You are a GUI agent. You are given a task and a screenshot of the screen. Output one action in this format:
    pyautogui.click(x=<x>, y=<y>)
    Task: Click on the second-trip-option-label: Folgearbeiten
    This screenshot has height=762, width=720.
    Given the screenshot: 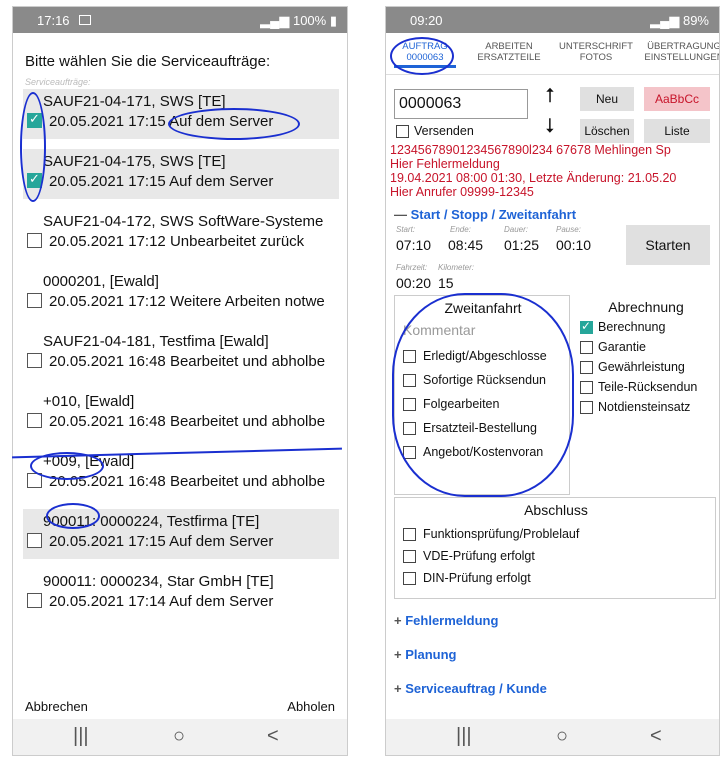 What is the action you would take?
    pyautogui.click(x=461, y=404)
    